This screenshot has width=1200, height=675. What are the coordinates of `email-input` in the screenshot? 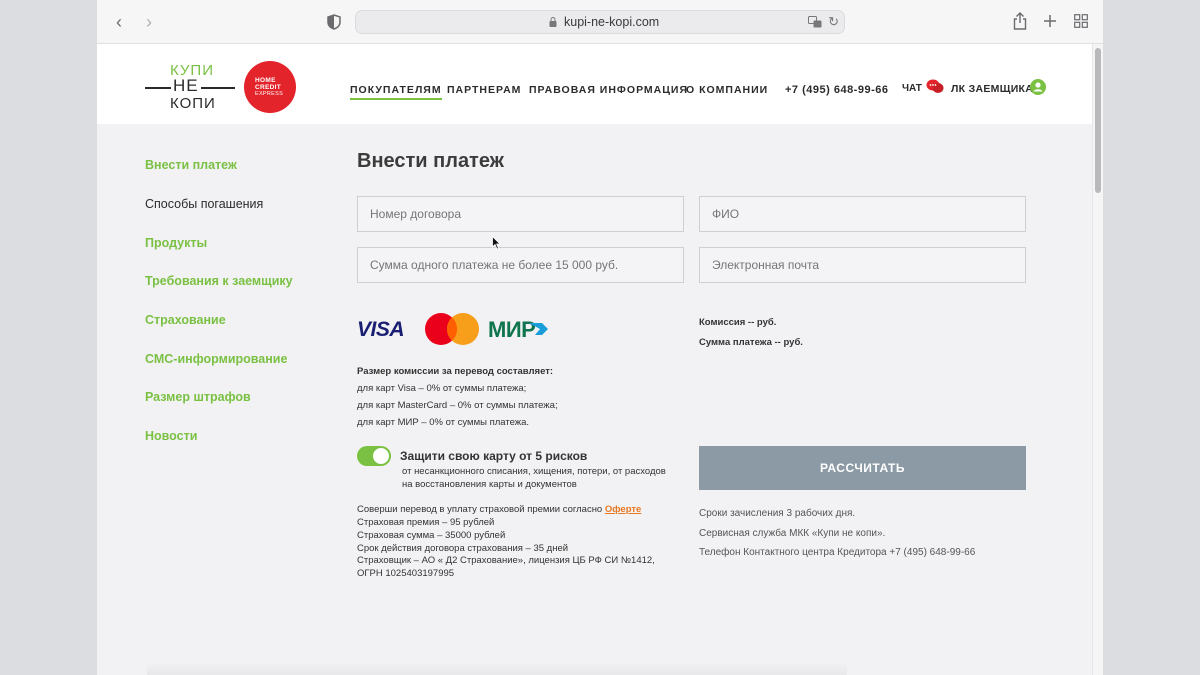 It's located at (862, 265).